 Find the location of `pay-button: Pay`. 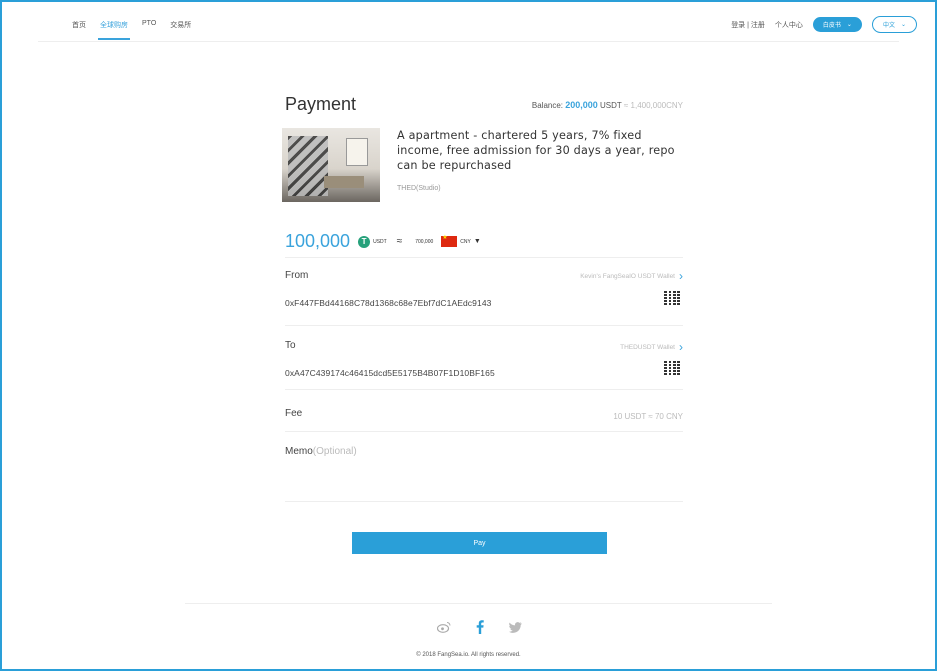

pay-button: Pay is located at coordinates (479, 543).